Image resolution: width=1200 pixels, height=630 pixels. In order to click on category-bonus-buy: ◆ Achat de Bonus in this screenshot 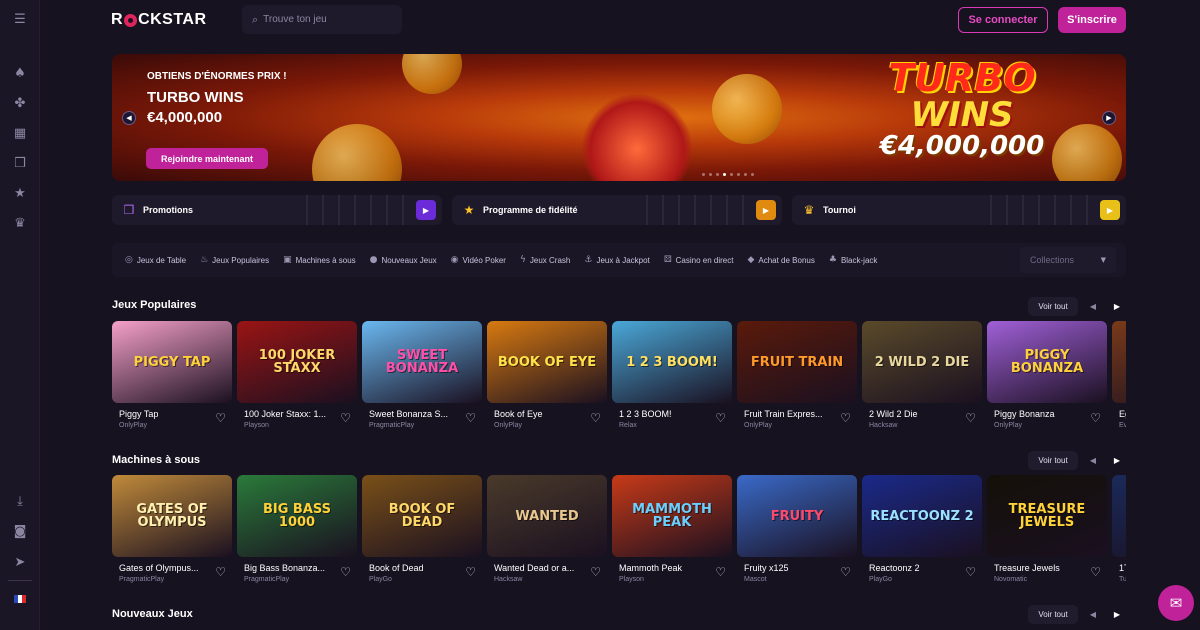, I will do `click(780, 260)`.